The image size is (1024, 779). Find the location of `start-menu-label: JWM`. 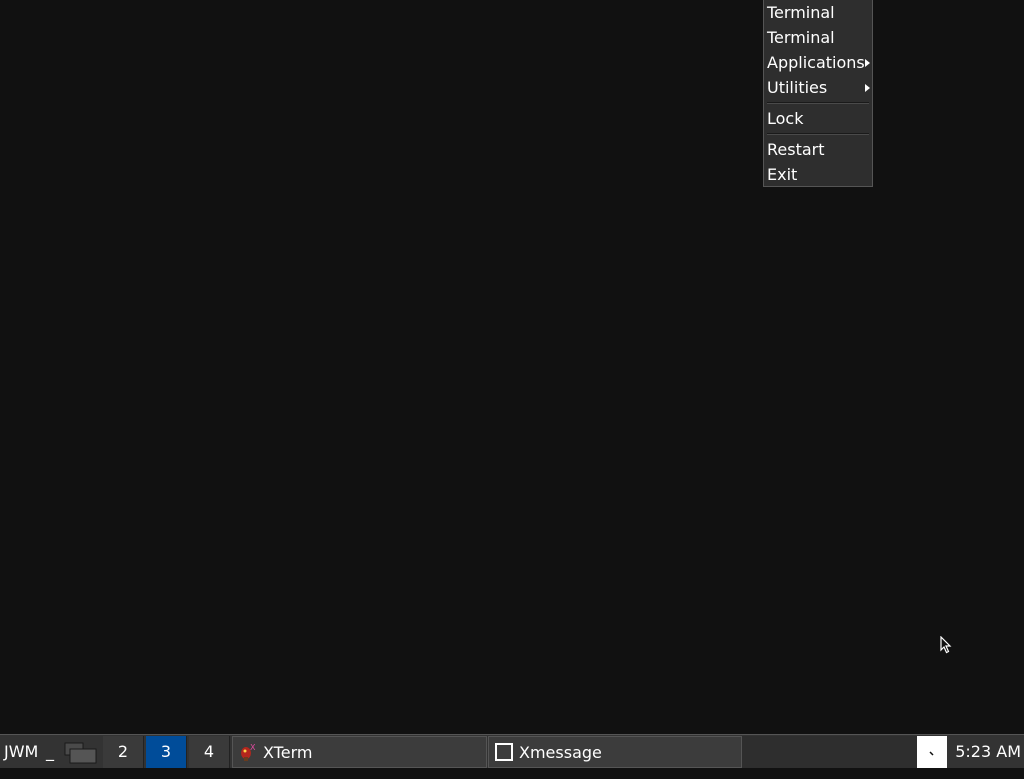

start-menu-label: JWM is located at coordinates (21, 751).